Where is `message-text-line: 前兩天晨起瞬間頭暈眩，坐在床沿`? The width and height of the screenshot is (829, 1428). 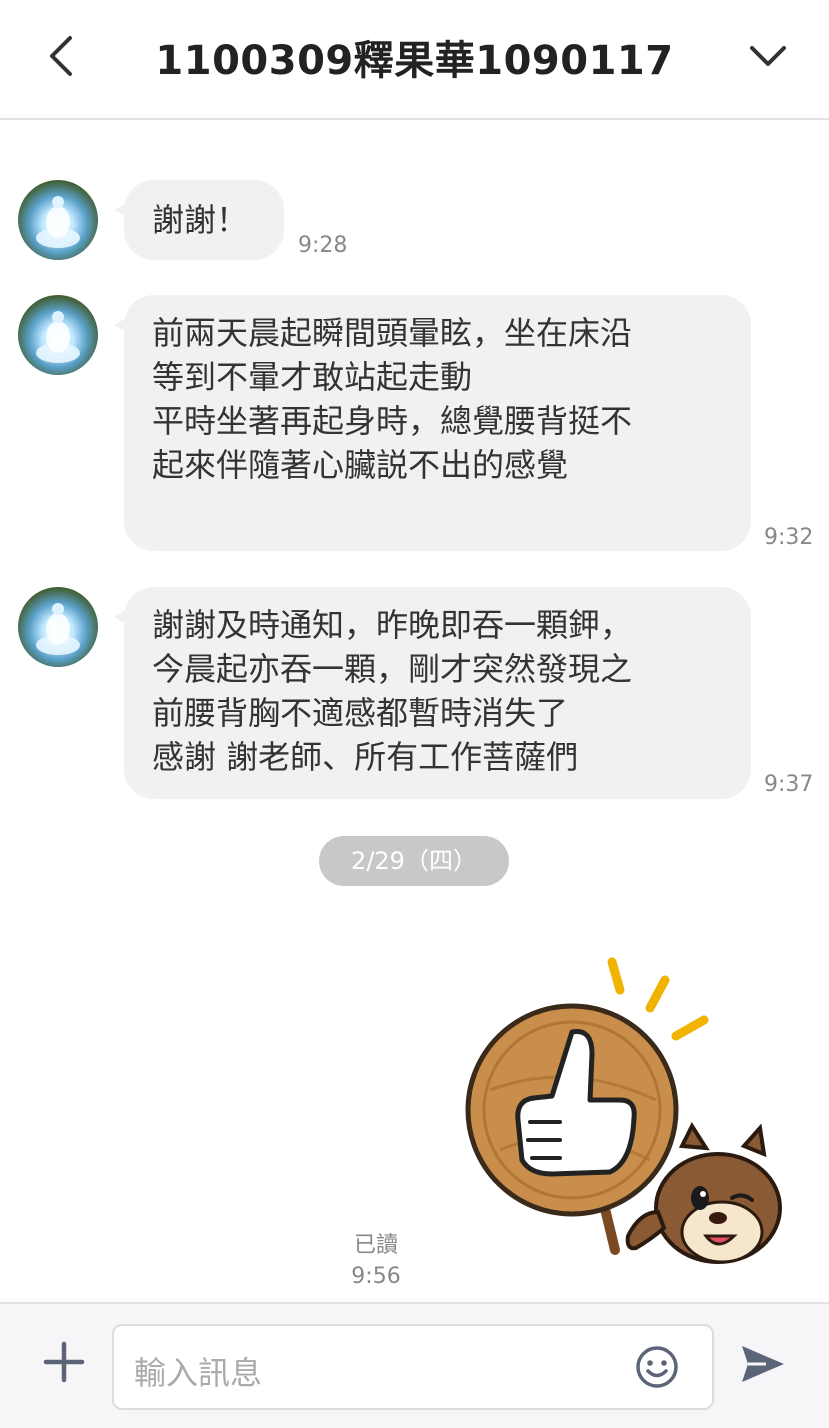
message-text-line: 前兩天晨起瞬間頭暈眩，坐在床沿 is located at coordinates (392, 333).